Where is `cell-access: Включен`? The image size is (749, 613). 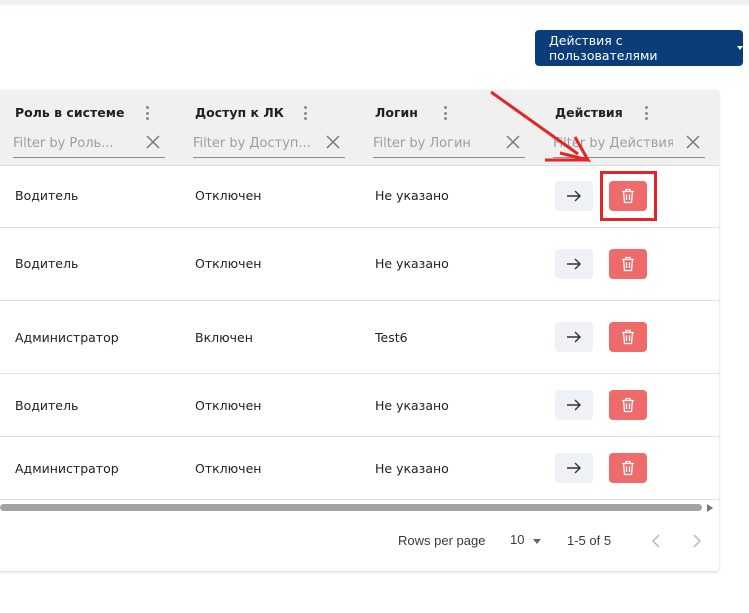
cell-access: Включен is located at coordinates (224, 337).